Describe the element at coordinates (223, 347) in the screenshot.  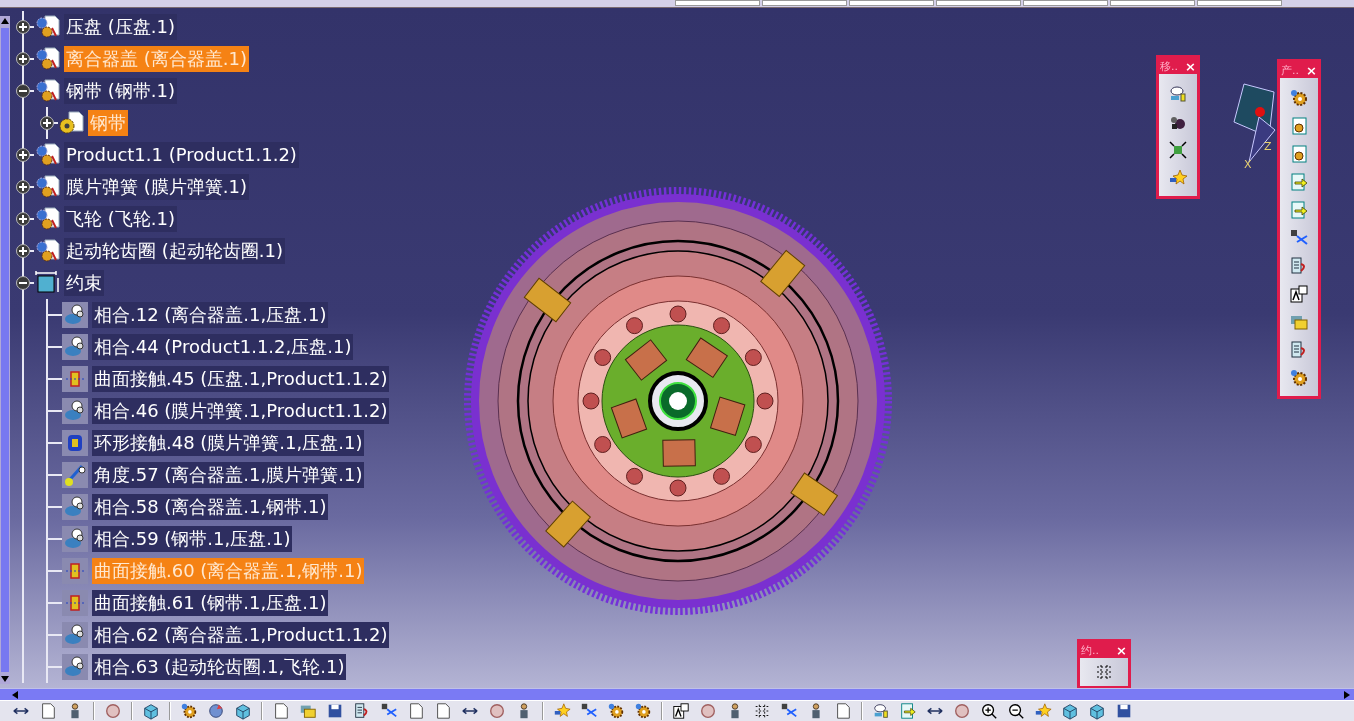
I see `tree-item: 相合.44 (Product1.1.2,压盘.1)` at that location.